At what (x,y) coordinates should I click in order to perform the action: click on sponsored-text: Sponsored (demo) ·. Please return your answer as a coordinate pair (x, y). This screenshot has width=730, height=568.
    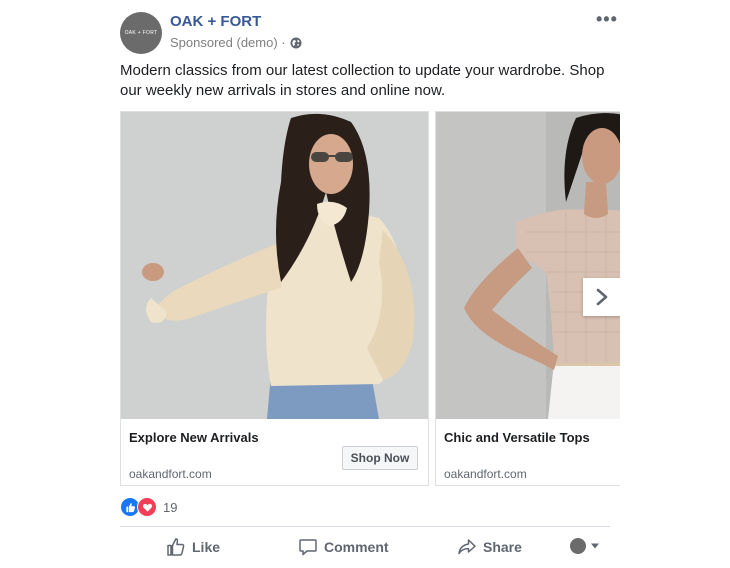
    Looking at the image, I should click on (228, 42).